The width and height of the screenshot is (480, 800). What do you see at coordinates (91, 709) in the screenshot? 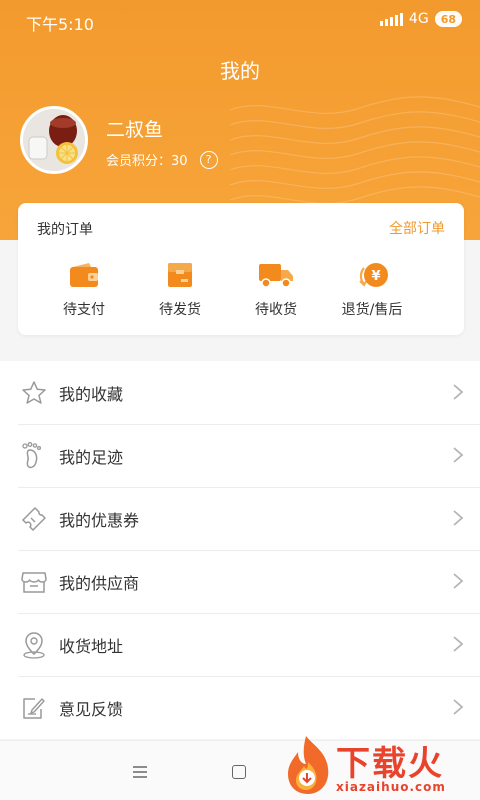
I see `menu-item-label: 意见反馈` at bounding box center [91, 709].